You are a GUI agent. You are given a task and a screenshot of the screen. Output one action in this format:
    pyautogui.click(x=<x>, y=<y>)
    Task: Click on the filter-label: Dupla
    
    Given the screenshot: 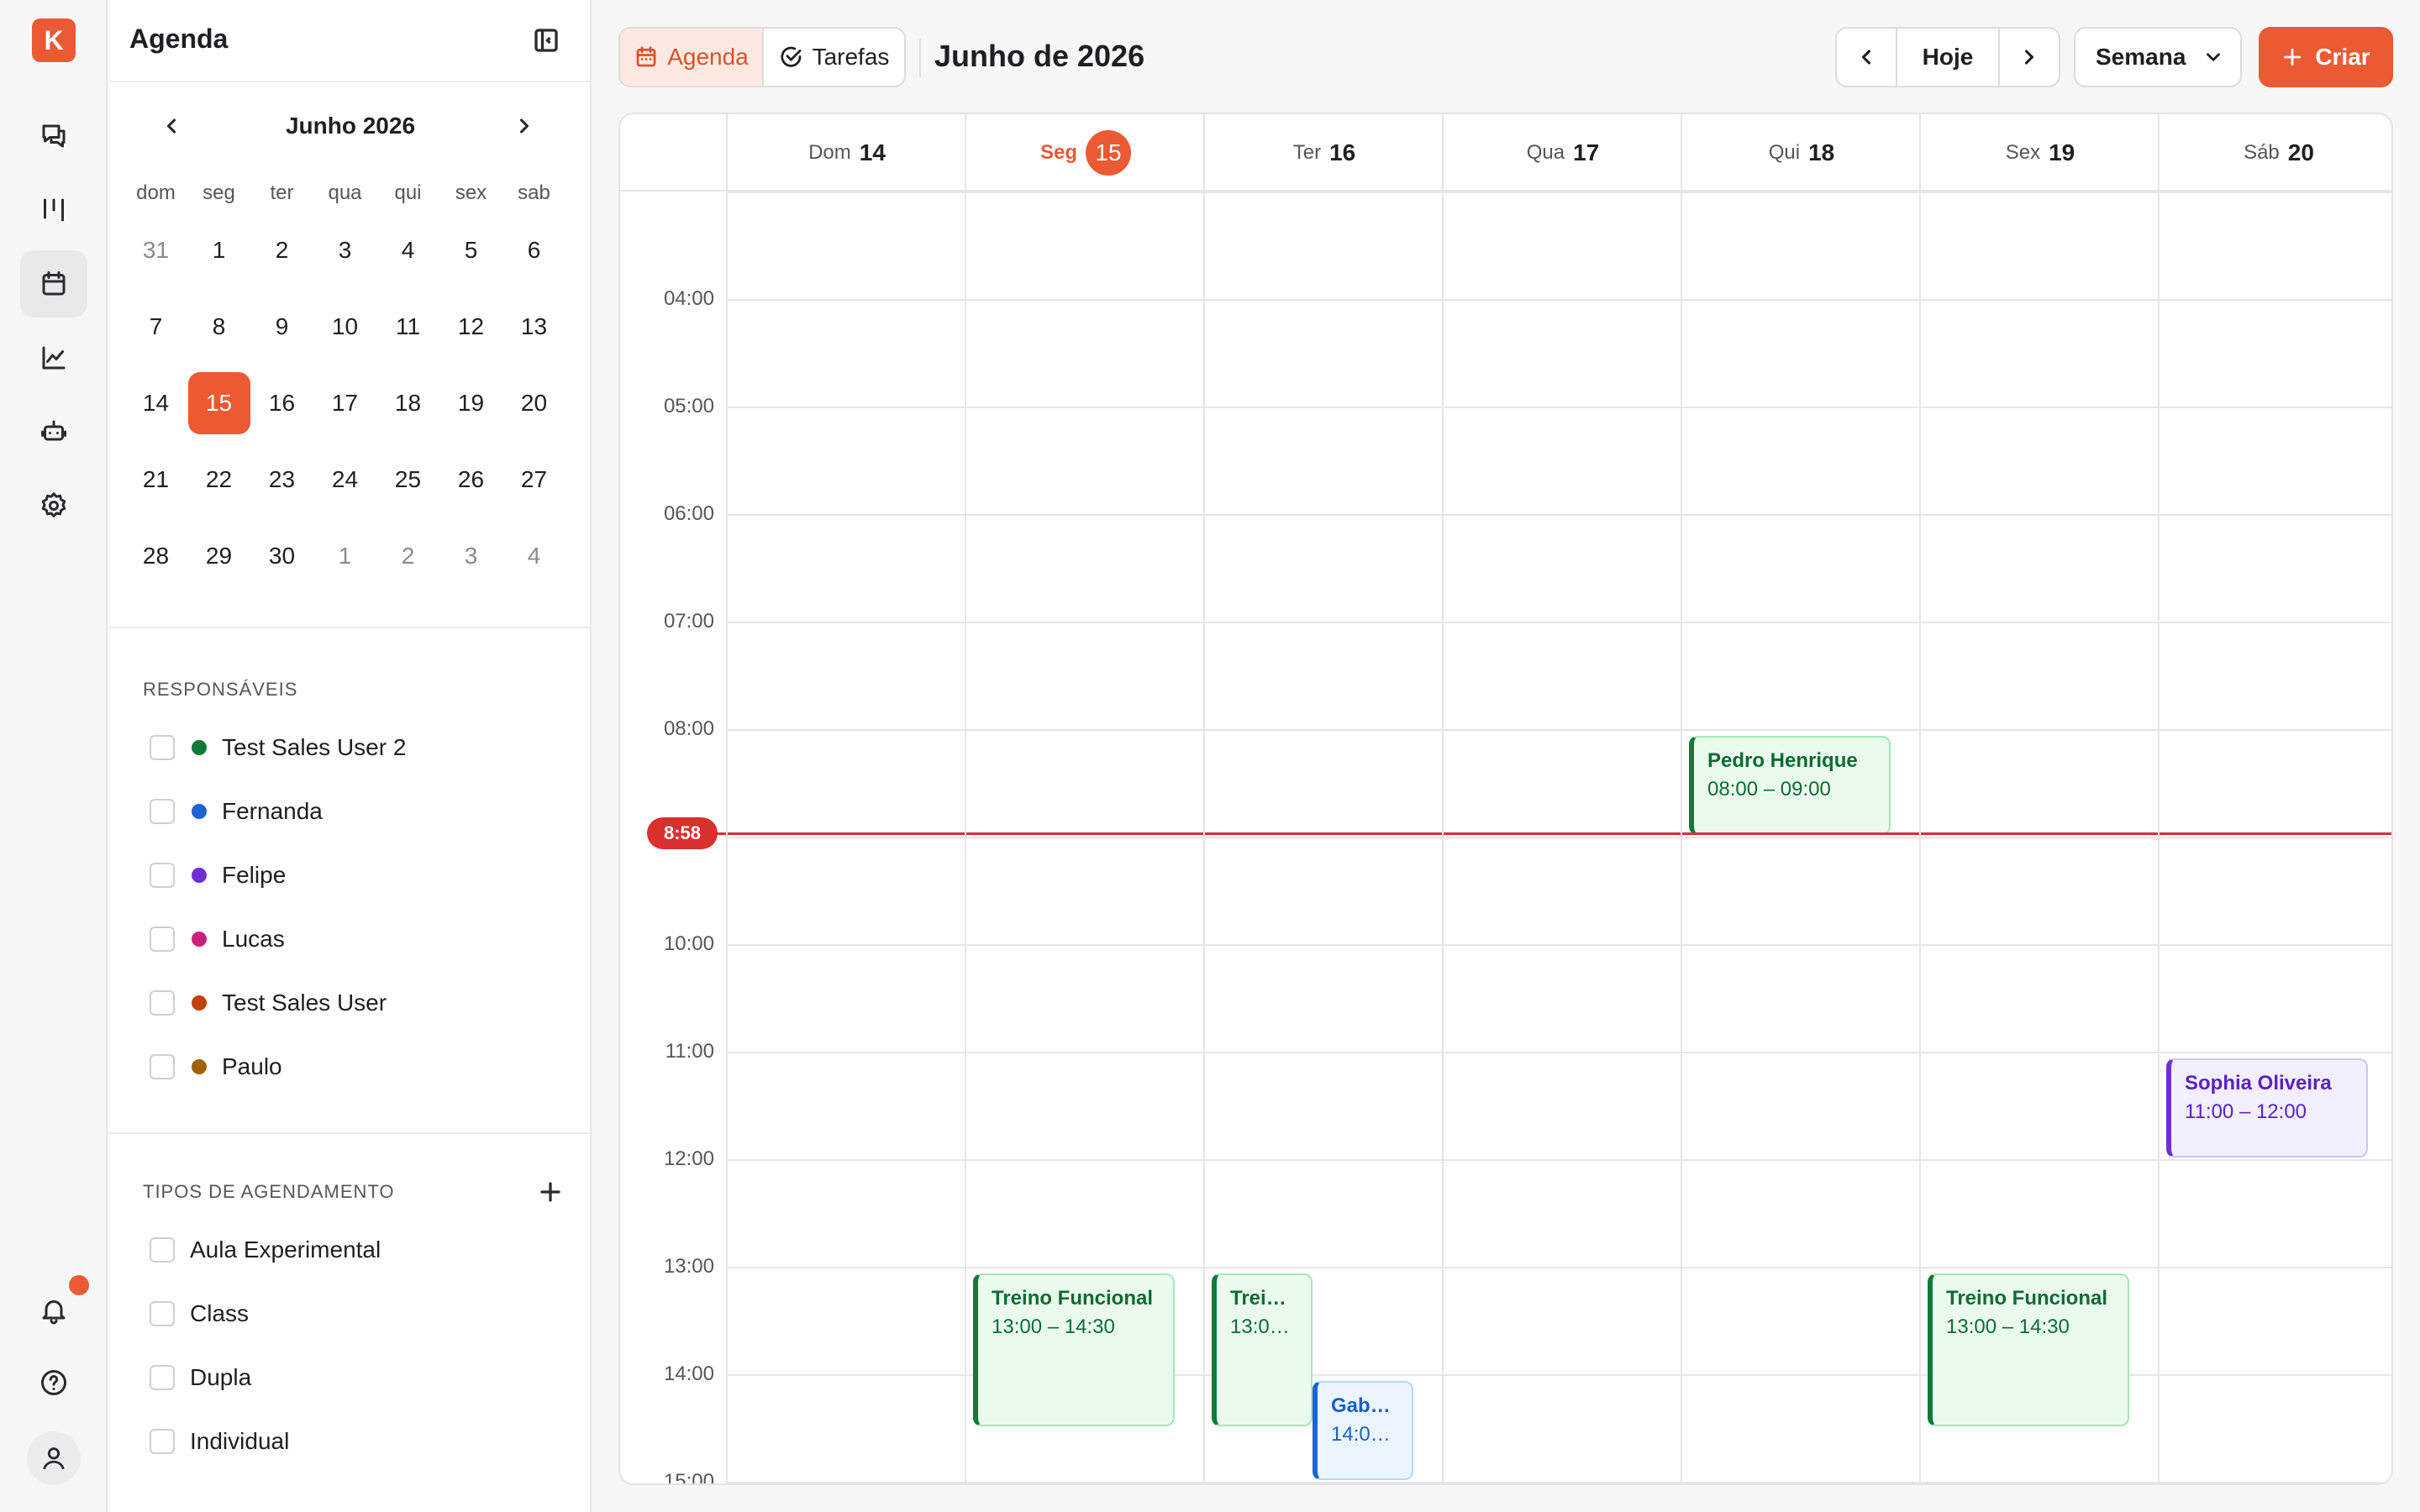 What is the action you would take?
    pyautogui.click(x=221, y=1377)
    